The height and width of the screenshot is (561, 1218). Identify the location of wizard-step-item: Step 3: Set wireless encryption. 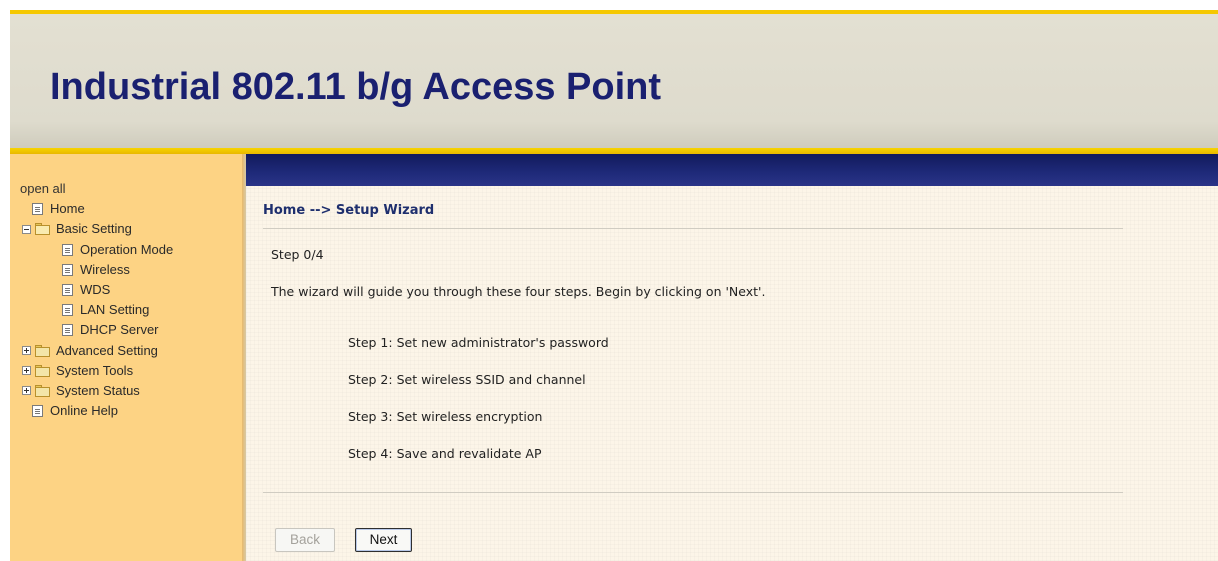
(445, 416).